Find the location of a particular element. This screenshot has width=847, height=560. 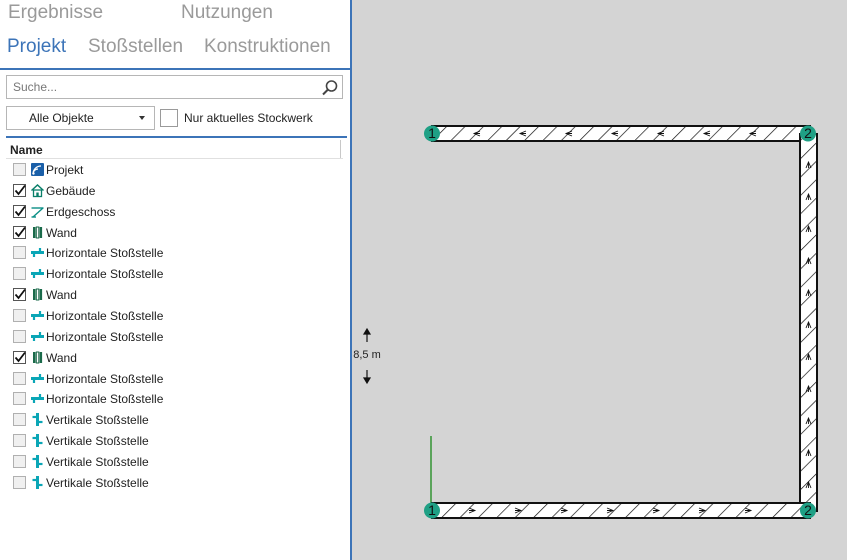

tree-item: Erdgeschoss is located at coordinates (175, 212).